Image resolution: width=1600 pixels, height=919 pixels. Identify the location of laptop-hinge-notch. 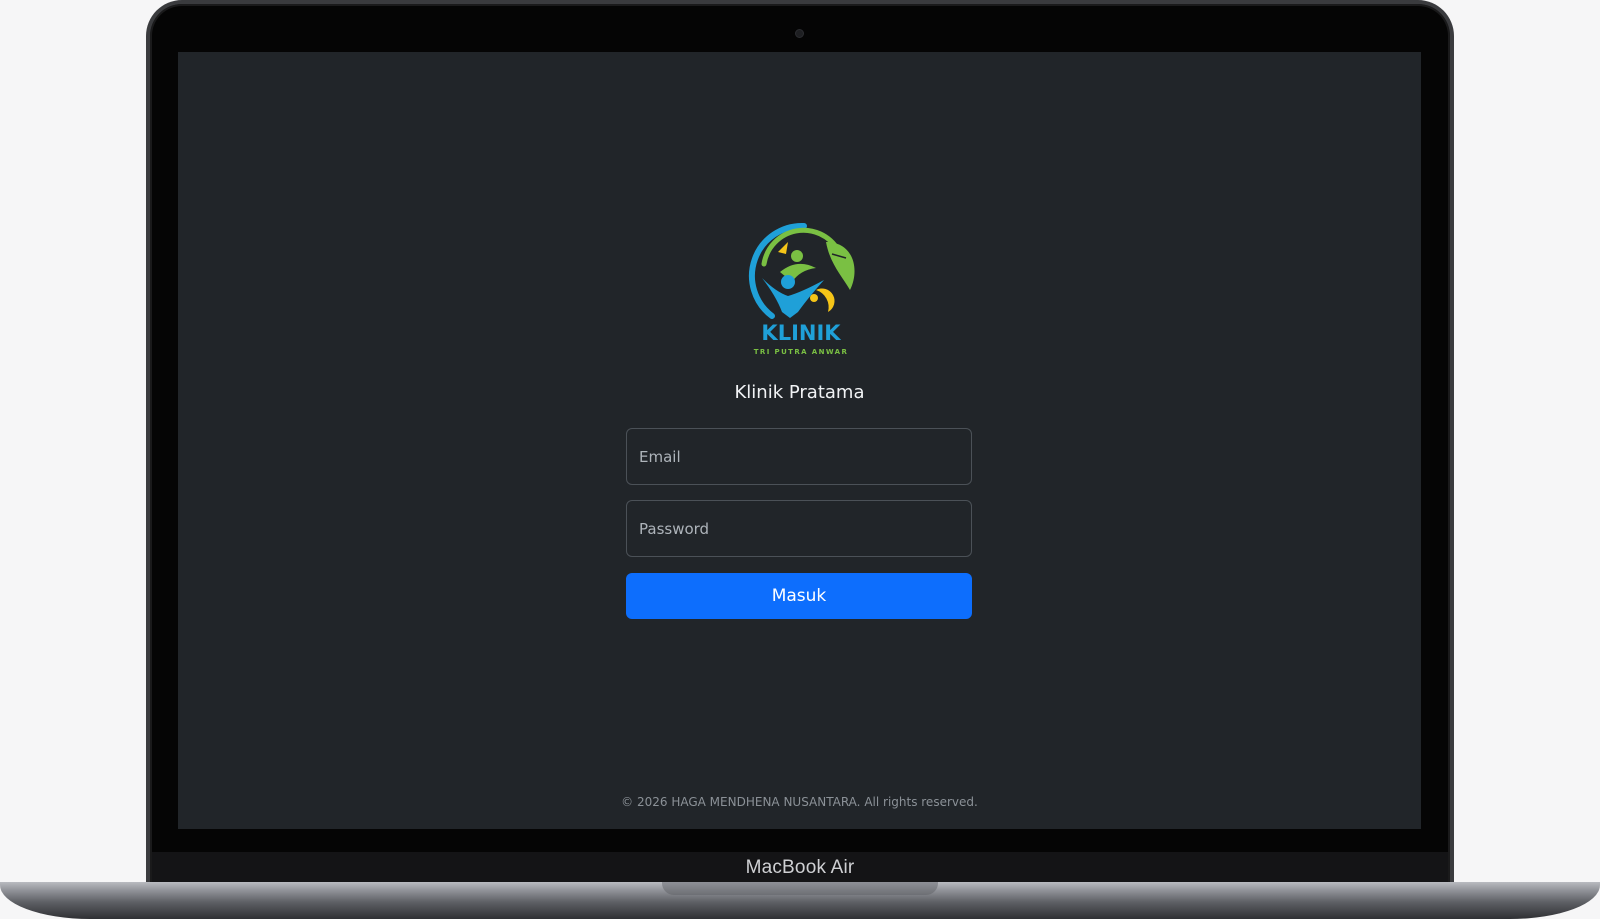
(800, 888).